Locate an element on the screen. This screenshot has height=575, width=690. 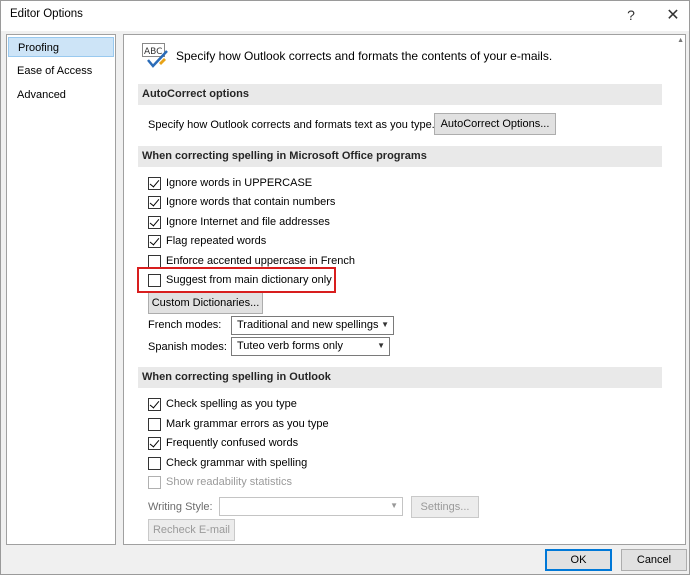
writing-style-select: ▼ is located at coordinates (311, 506).